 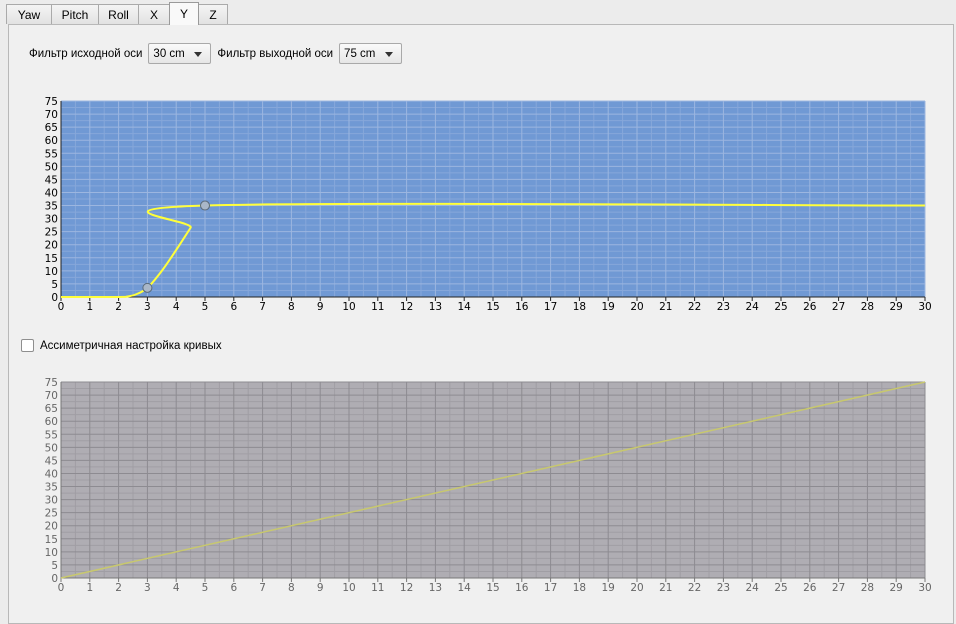 I want to click on x-tick-label: 15, so click(x=492, y=588).